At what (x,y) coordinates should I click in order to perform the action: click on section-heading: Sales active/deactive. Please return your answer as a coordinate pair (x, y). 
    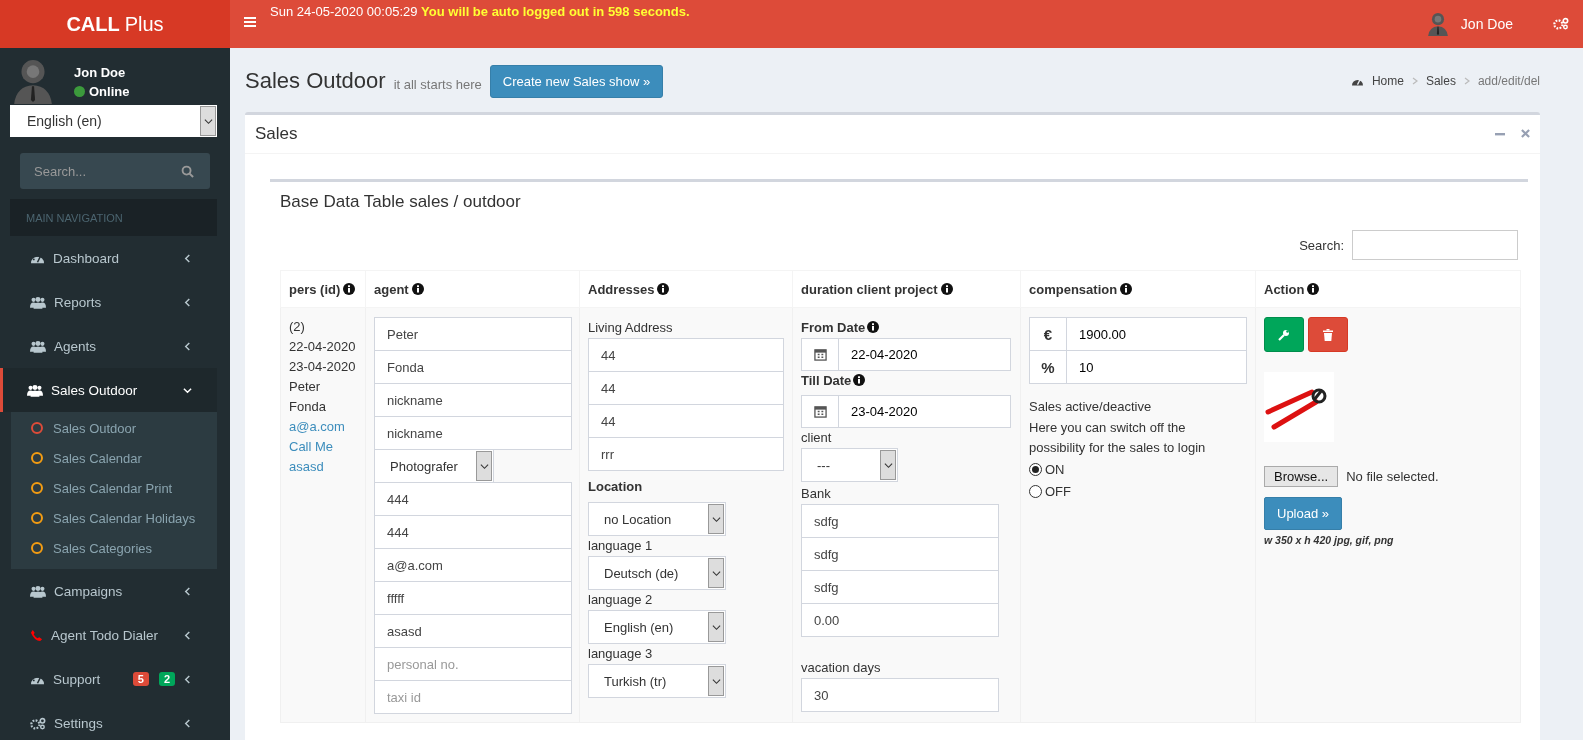
    Looking at the image, I should click on (1091, 407).